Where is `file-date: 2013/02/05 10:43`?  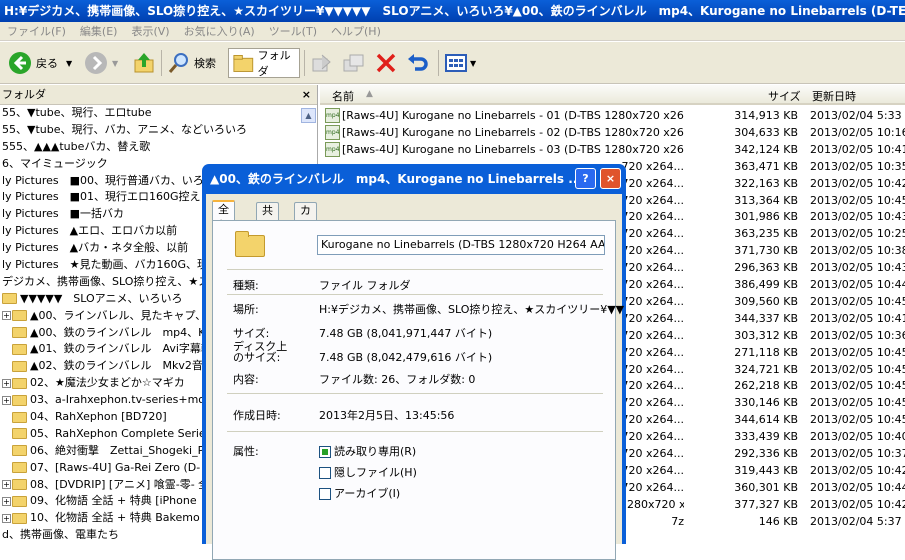 file-date: 2013/02/05 10:43 is located at coordinates (857, 217).